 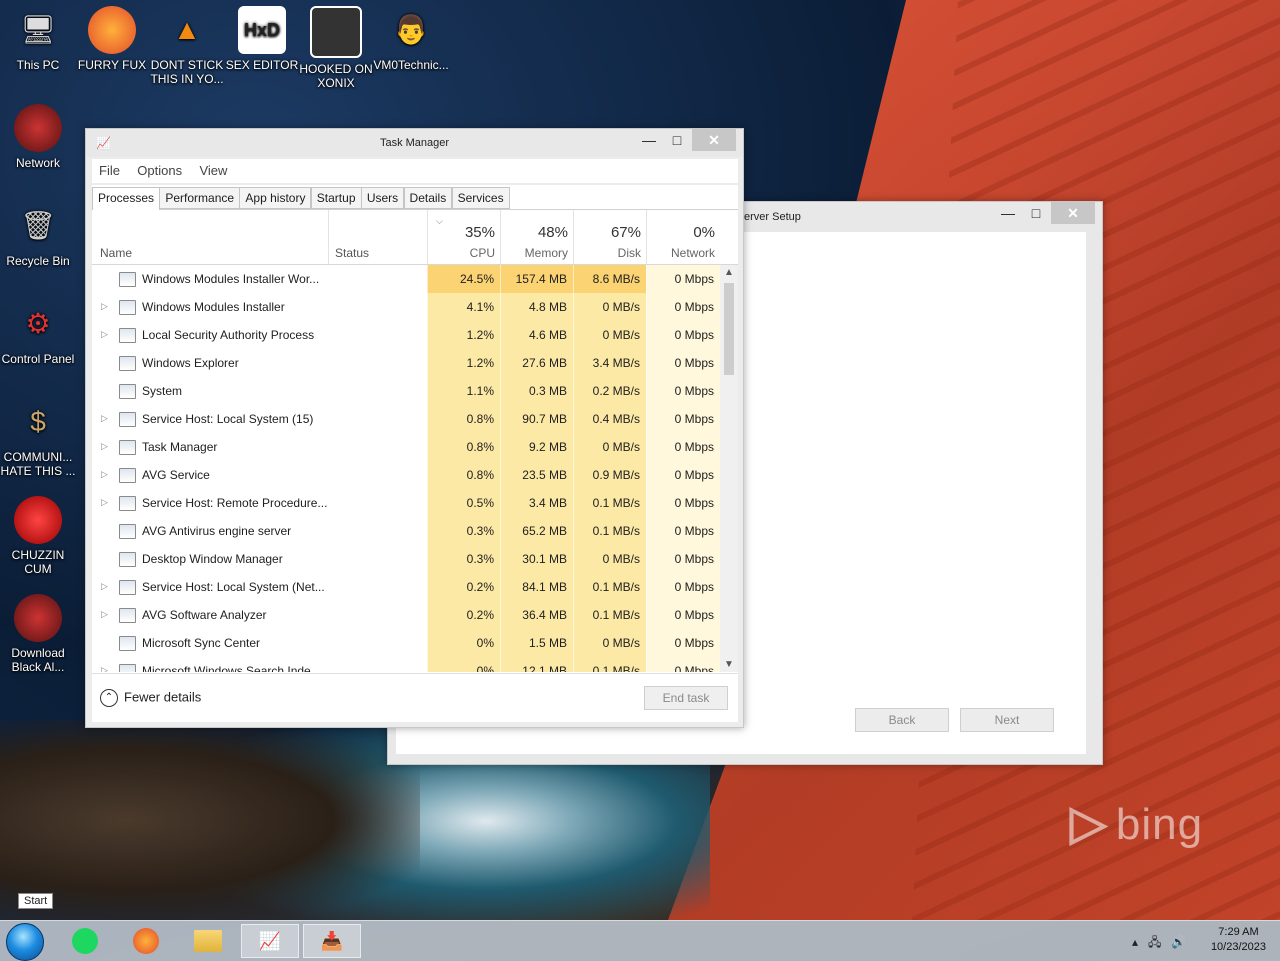 What do you see at coordinates (536, 664) in the screenshot?
I see `process-memory-cell: 12.1 MB` at bounding box center [536, 664].